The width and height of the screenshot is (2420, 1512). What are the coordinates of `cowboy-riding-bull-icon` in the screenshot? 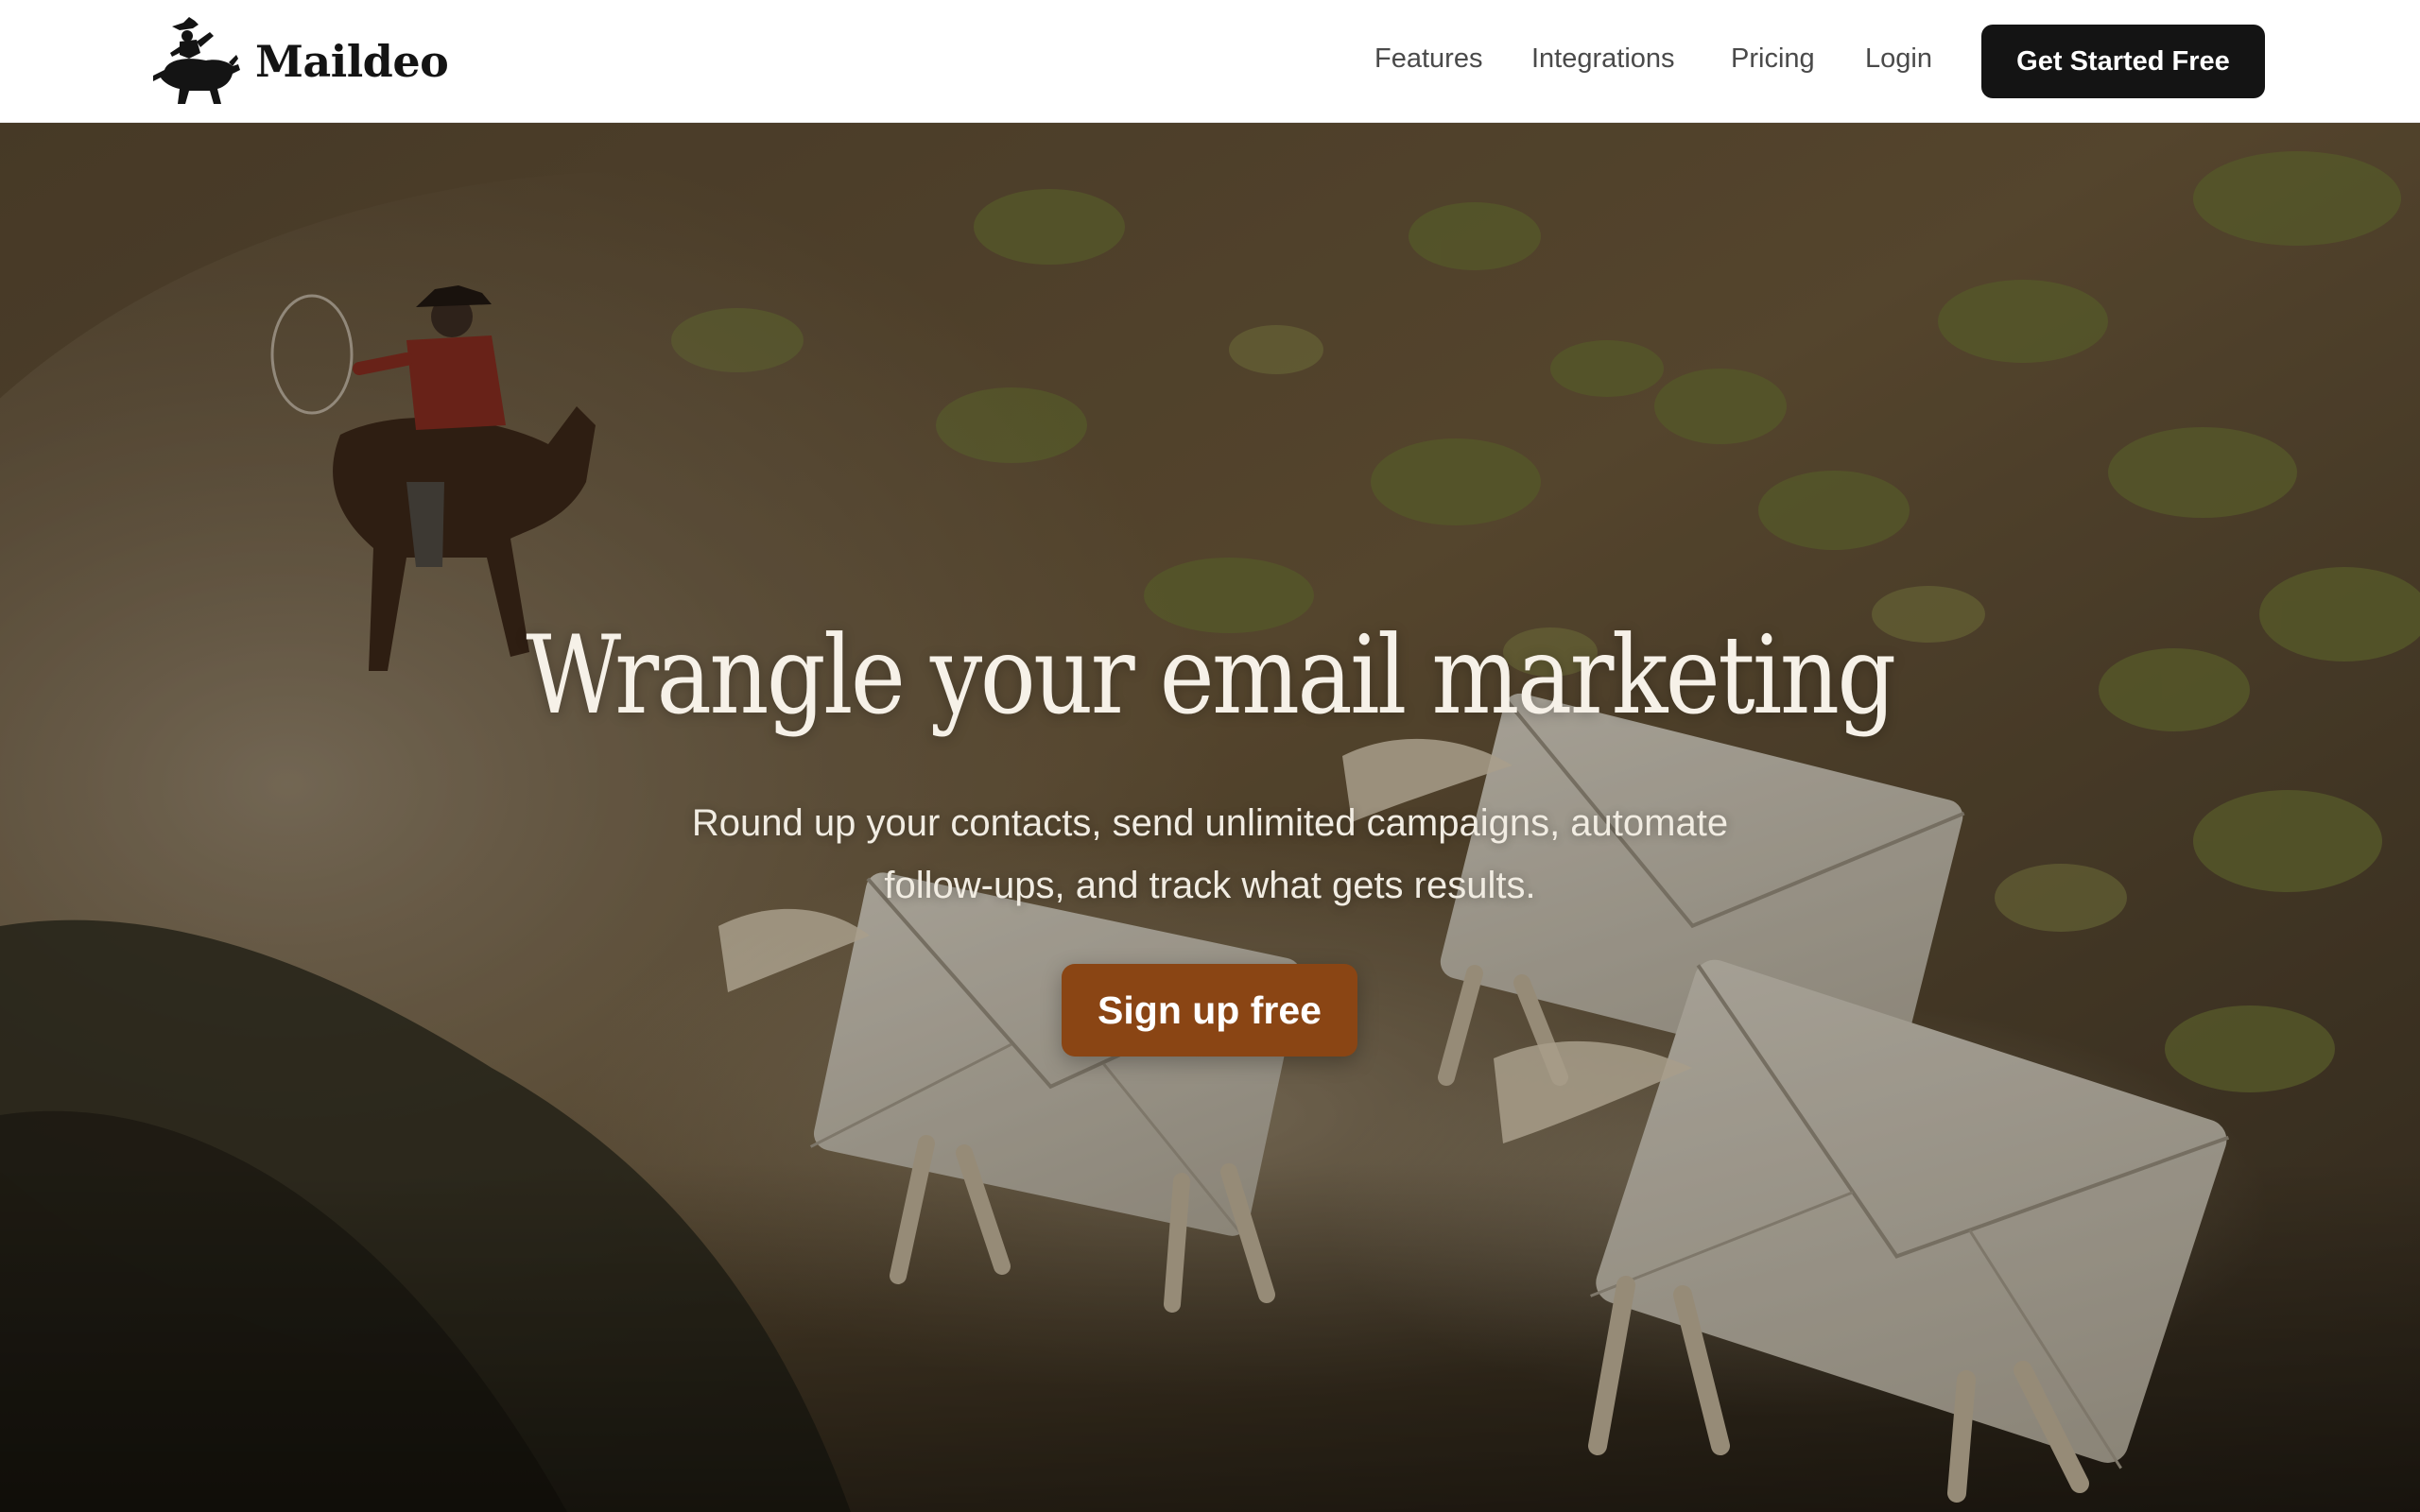 It's located at (196, 60).